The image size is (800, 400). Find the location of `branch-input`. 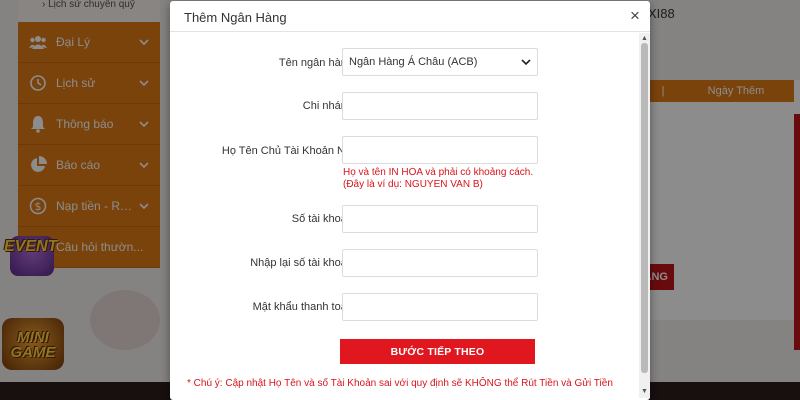

branch-input is located at coordinates (440, 106).